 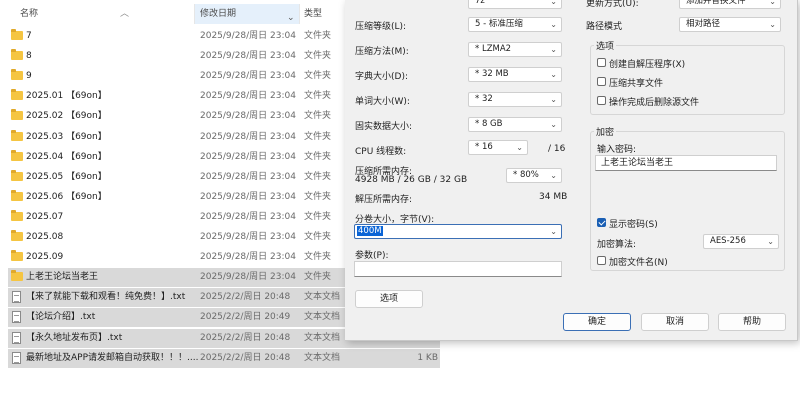 I want to click on file-row: 上老王论坛当老王 2025/9/28/周日 23:04 文件夹, so click(x=176, y=277).